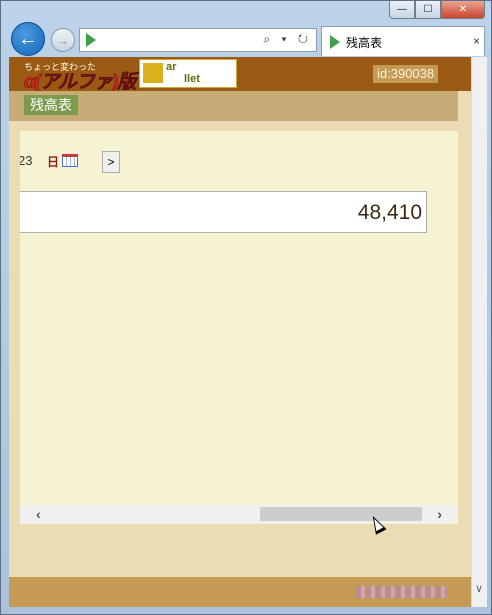  Describe the element at coordinates (38, 514) in the screenshot. I see `scroll-left-icon: ‹` at that location.